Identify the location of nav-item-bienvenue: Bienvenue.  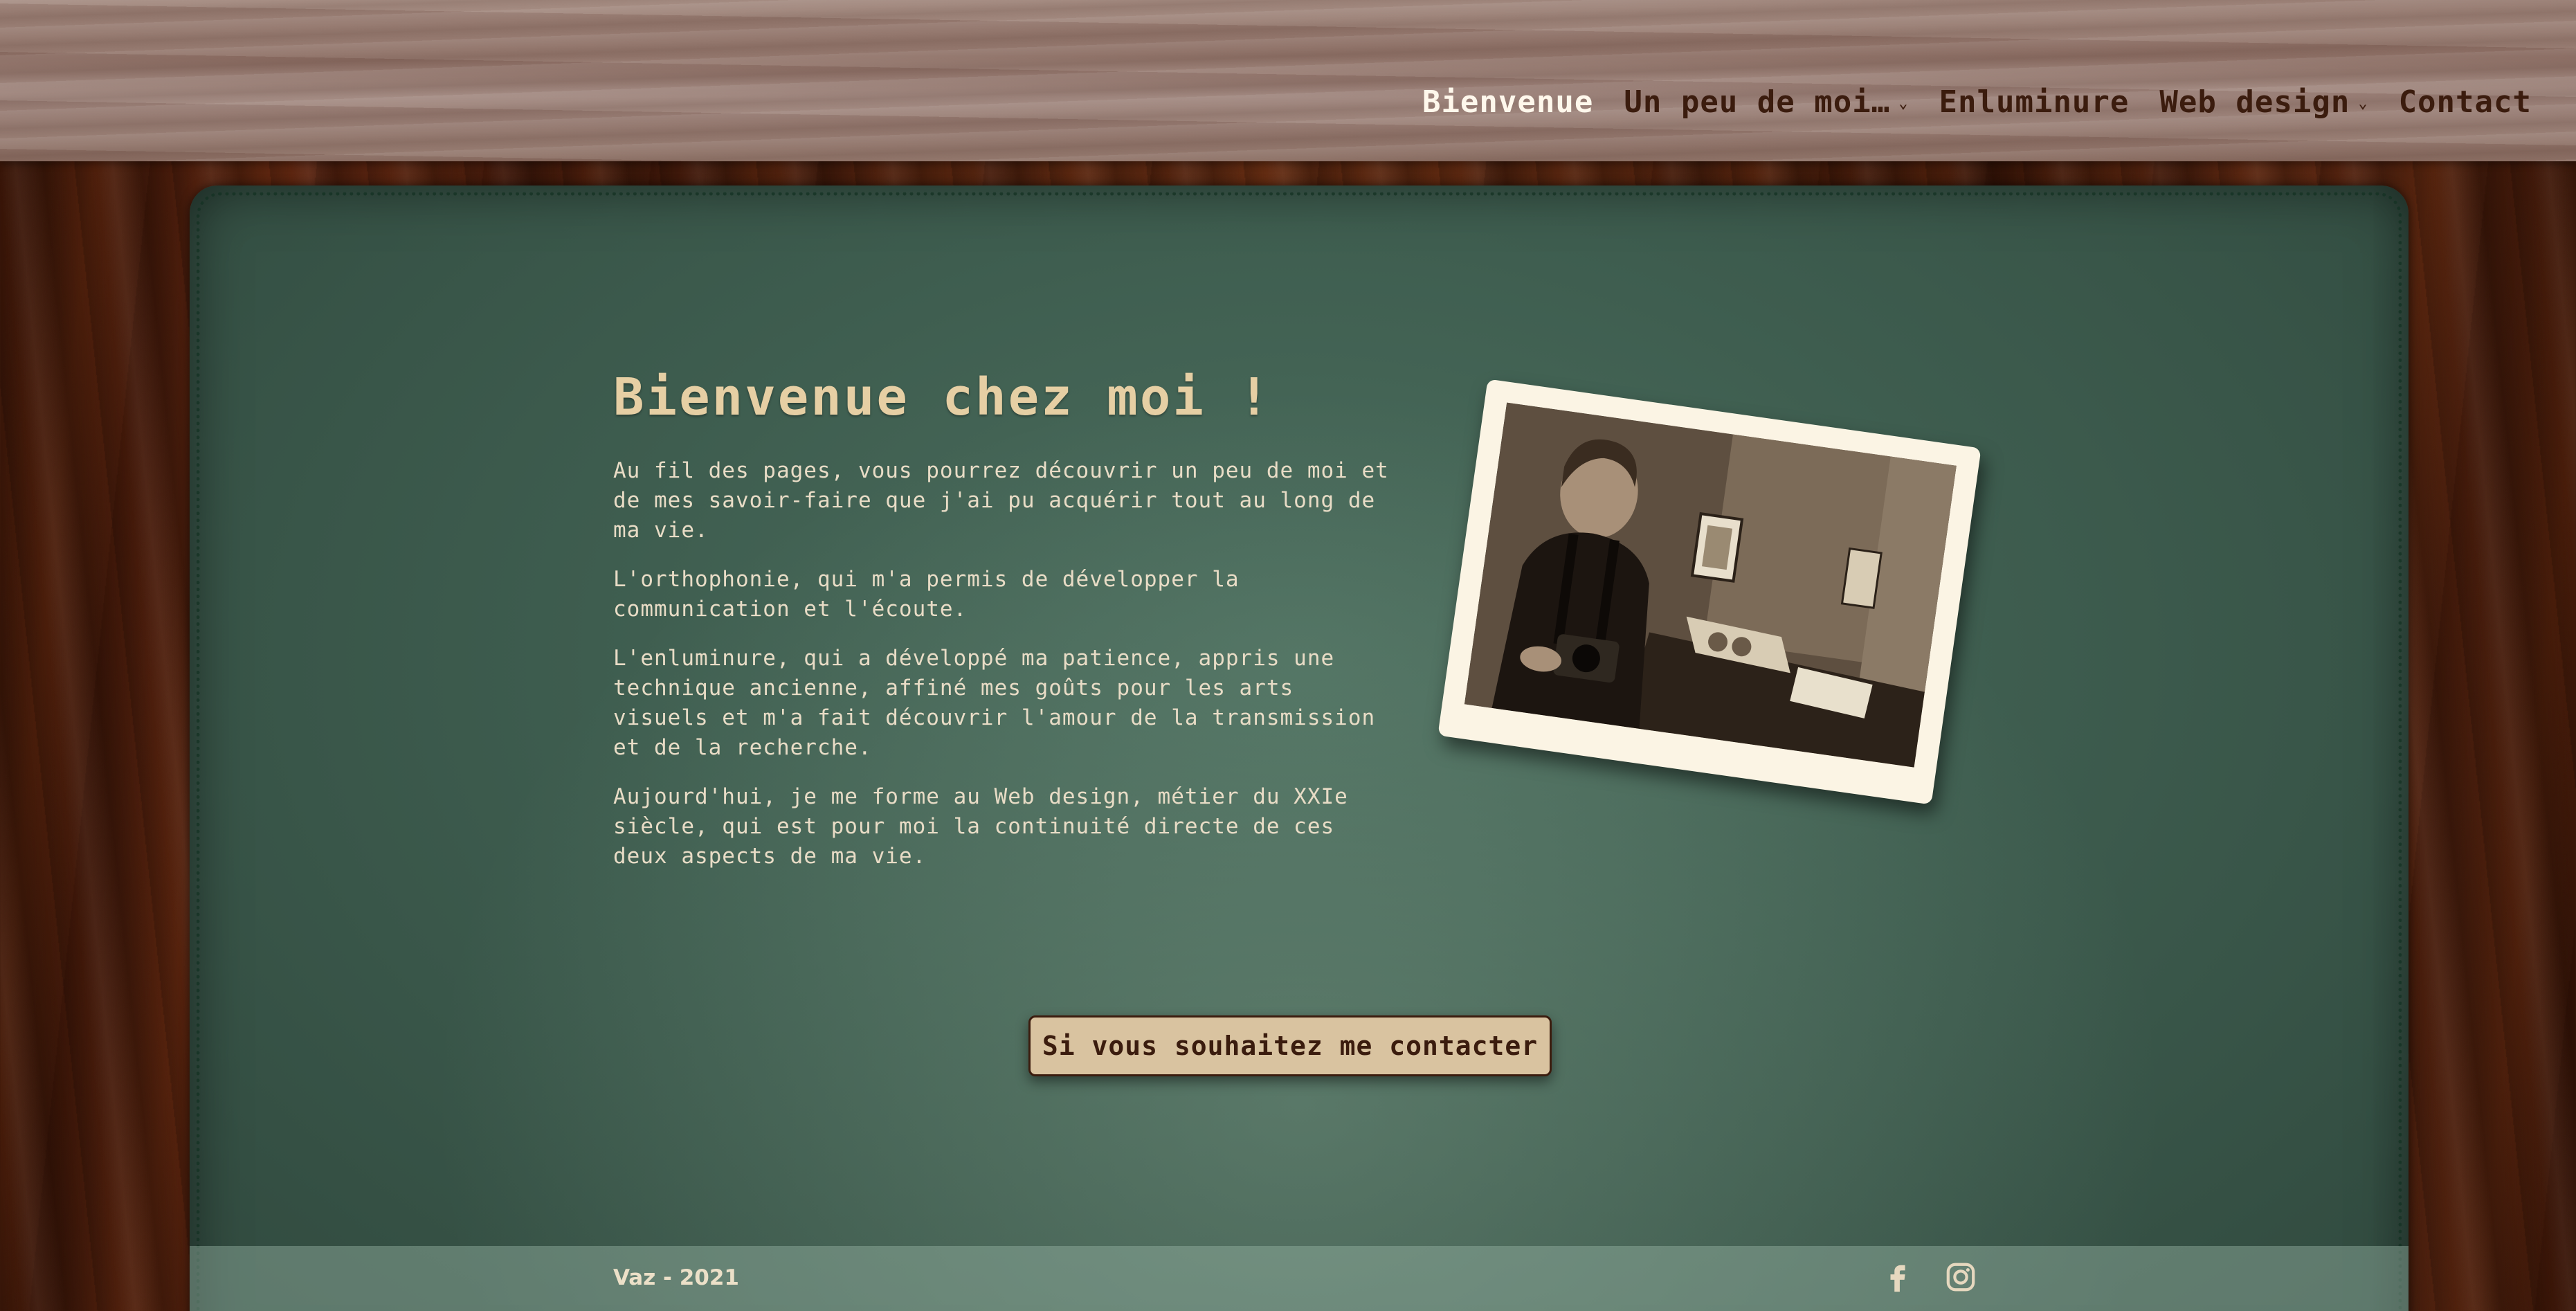
(1507, 102).